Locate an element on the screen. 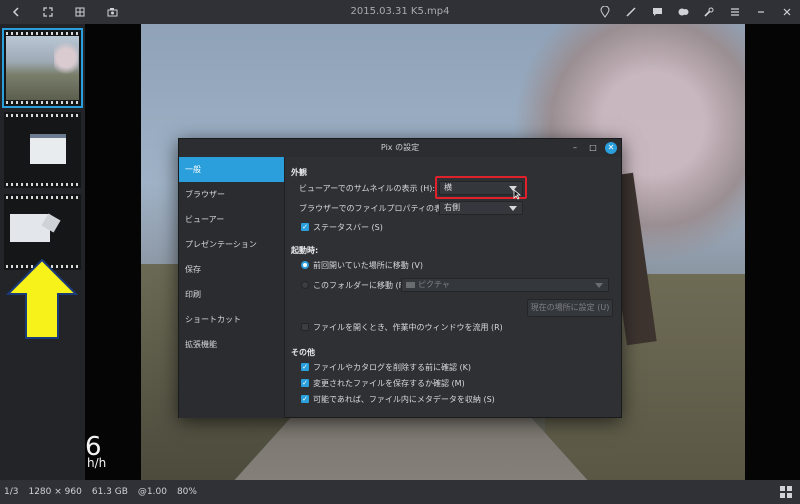  browser-file-props-value: 右側 is located at coordinates (452, 207).